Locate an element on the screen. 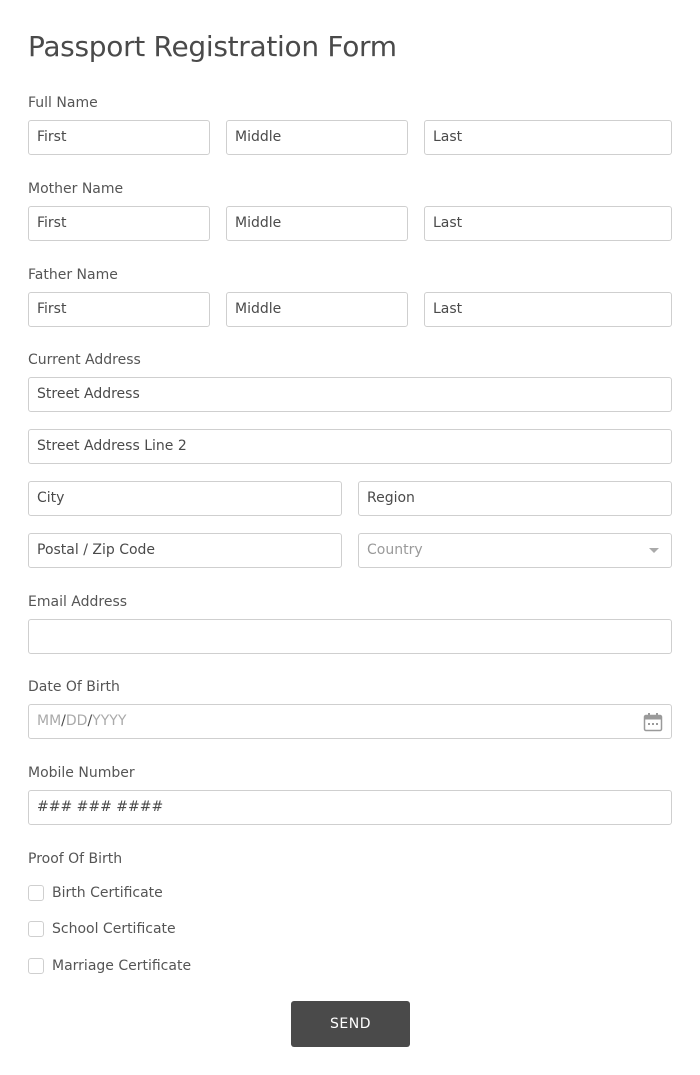  street-address-input: Street Address is located at coordinates (350, 394).